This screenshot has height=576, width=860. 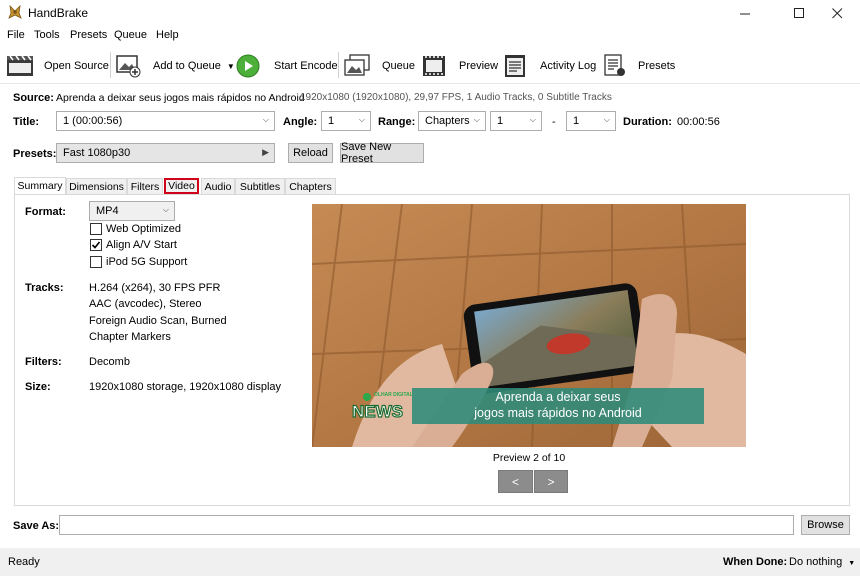 I want to click on tracks-label: Tracks:, so click(x=44, y=288).